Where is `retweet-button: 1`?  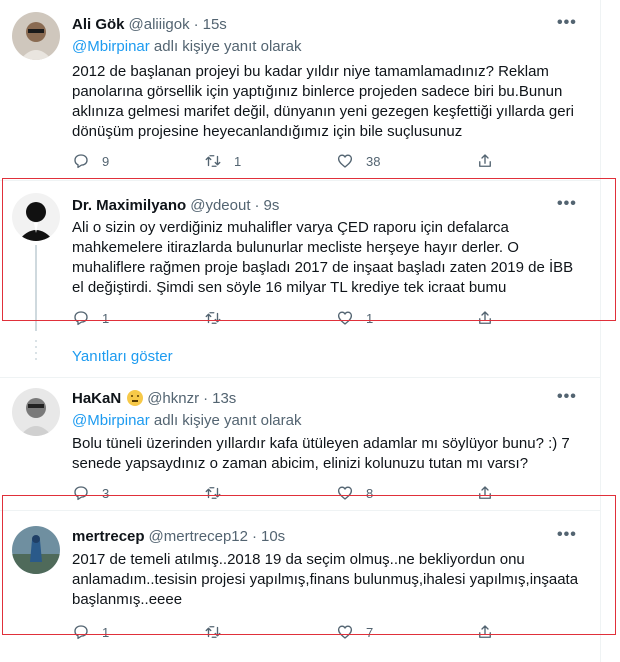 retweet-button: 1 is located at coordinates (222, 161).